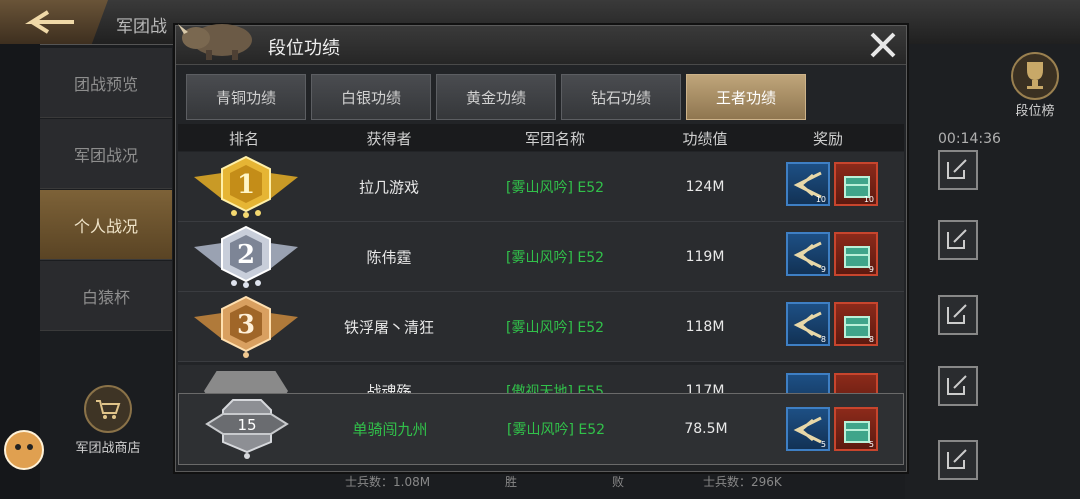 This screenshot has width=1080, height=499. I want to click on assistant-avatar-icon, so click(24, 450).